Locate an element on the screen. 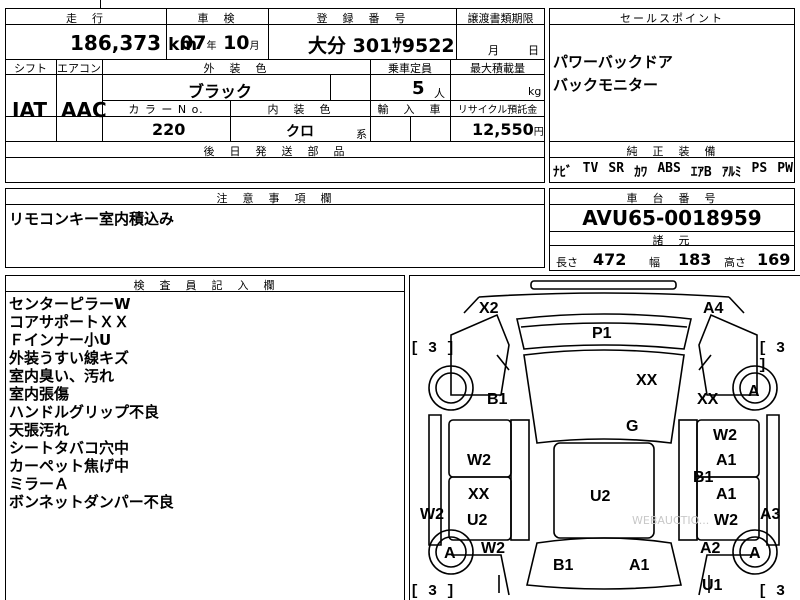 This screenshot has height=600, width=800. max-load-unit: kg is located at coordinates (535, 91).